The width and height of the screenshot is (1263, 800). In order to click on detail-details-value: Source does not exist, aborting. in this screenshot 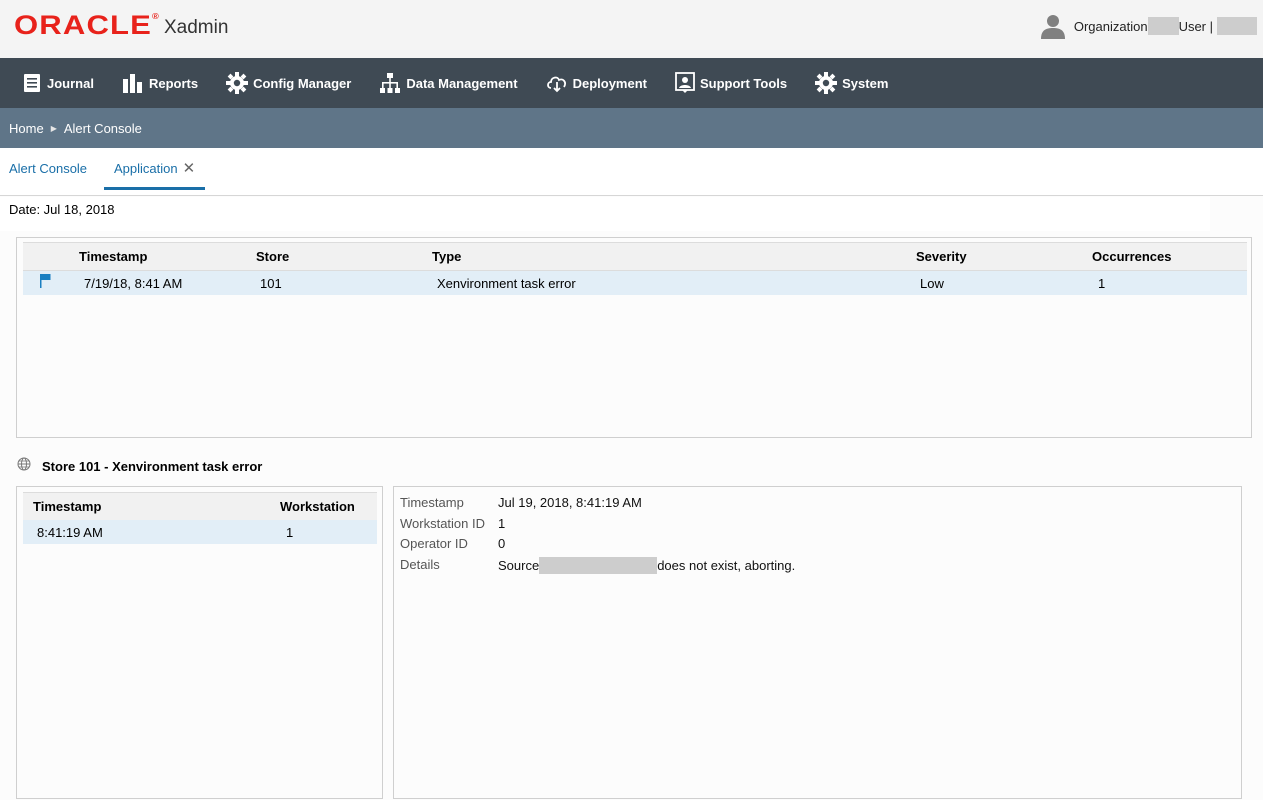, I will do `click(646, 565)`.